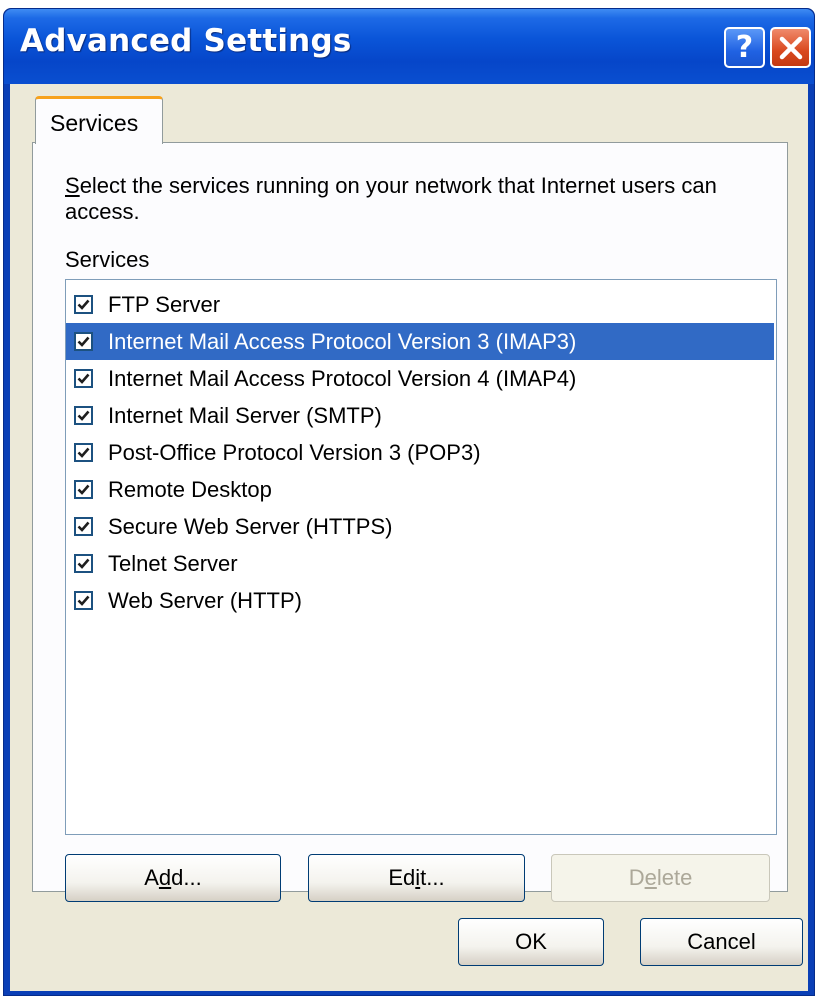 The width and height of the screenshot is (817, 998). I want to click on close-button, so click(790, 47).